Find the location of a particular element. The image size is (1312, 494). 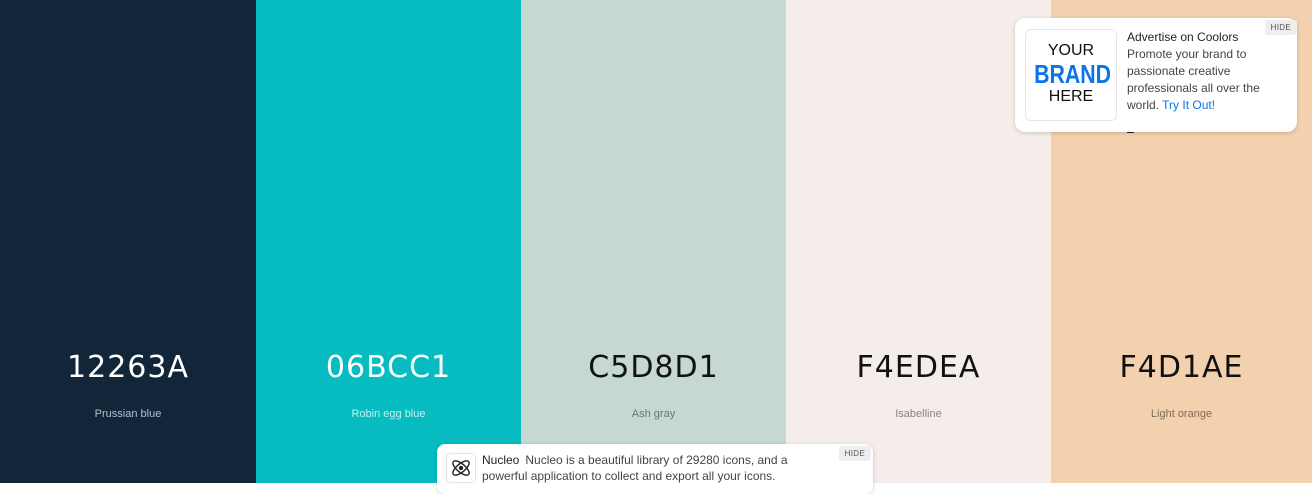

swatch-name: Prussian blue is located at coordinates (128, 414).